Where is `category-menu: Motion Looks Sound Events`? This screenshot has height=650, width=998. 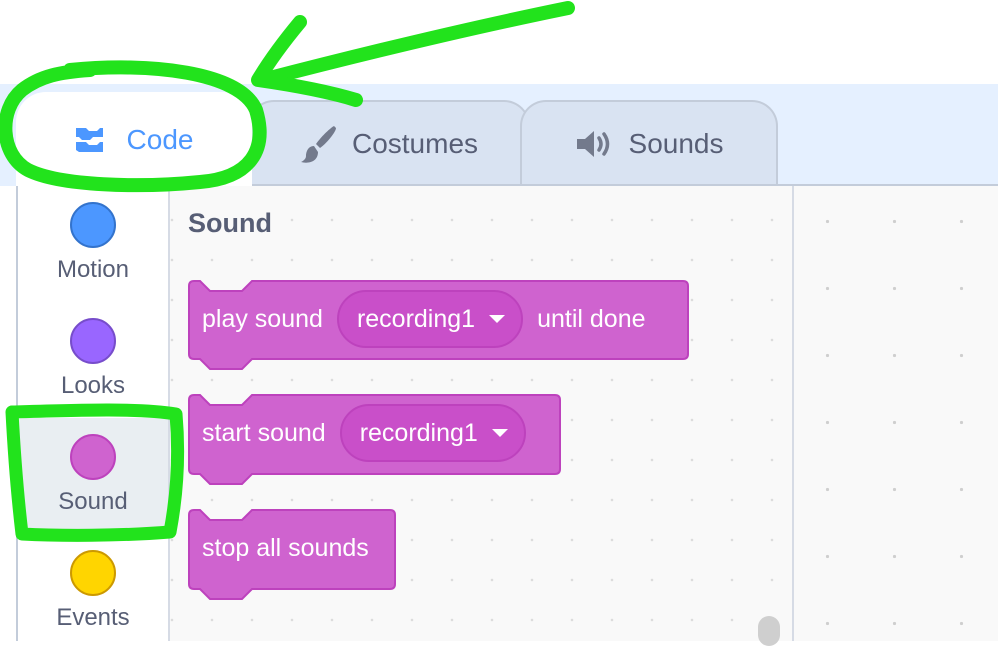
category-menu: Motion Looks Sound Events is located at coordinates (94, 413).